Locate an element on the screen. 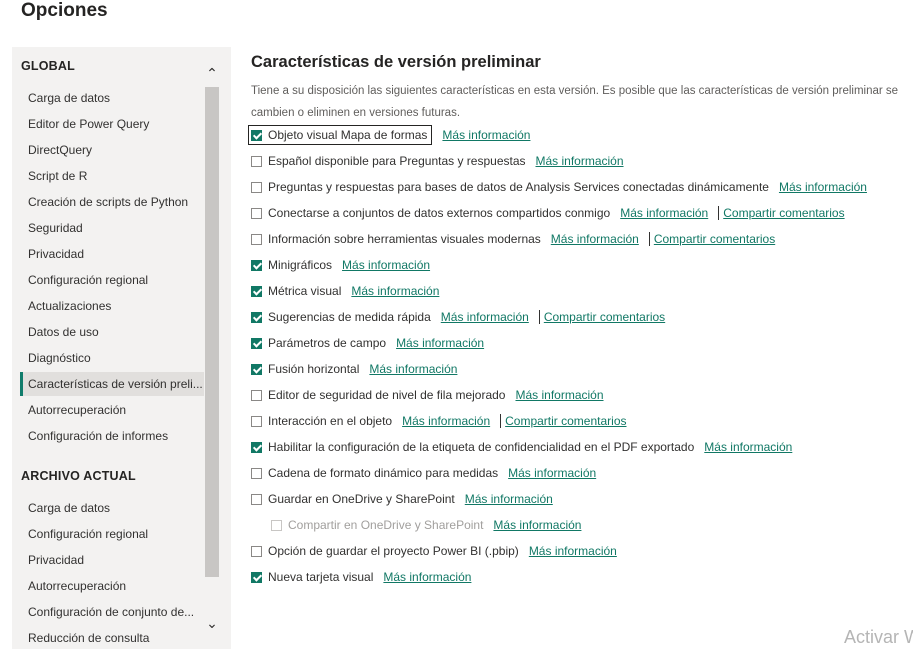 This screenshot has height=649, width=913. sidebar-item-datos-uso: Datos de uso is located at coordinates (112, 332).